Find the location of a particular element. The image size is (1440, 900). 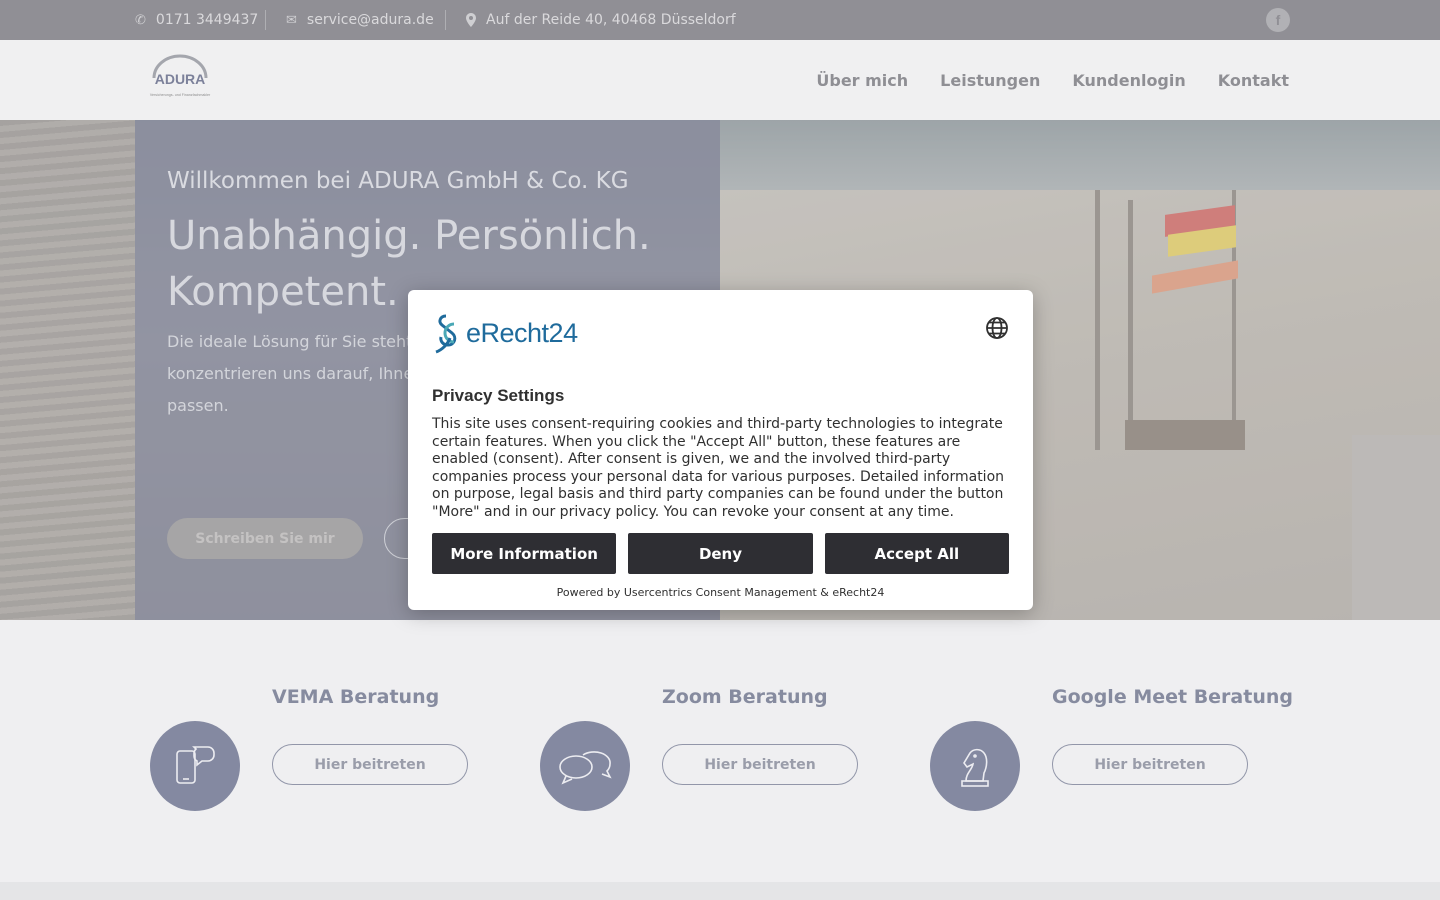

erecht24-wordmark: eRecht24 is located at coordinates (522, 333).